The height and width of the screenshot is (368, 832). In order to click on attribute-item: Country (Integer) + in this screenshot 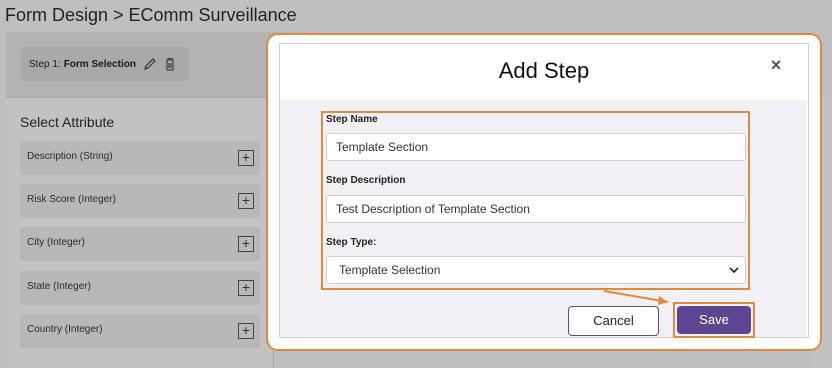, I will do `click(140, 331)`.